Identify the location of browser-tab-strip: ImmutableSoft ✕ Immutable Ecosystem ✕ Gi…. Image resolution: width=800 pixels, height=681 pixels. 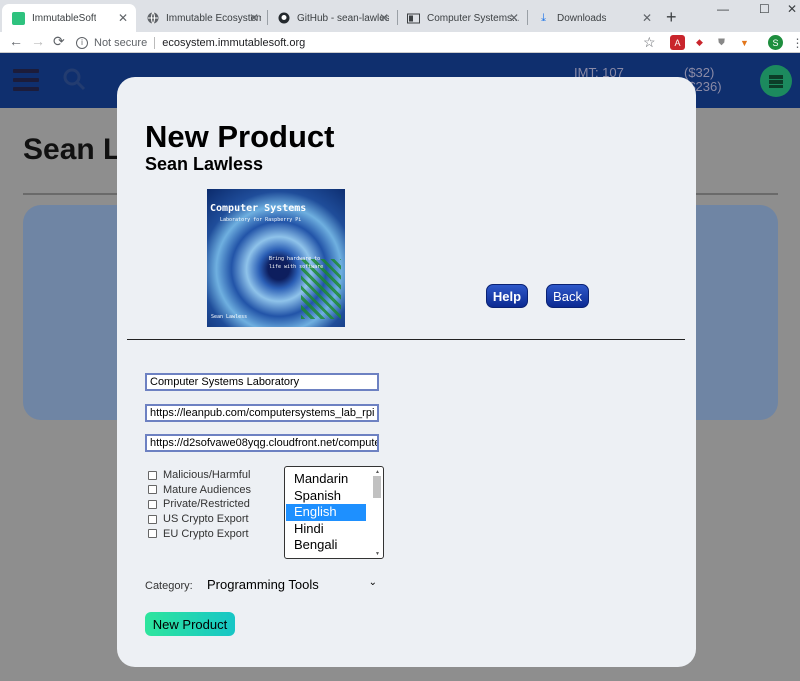
(400, 16).